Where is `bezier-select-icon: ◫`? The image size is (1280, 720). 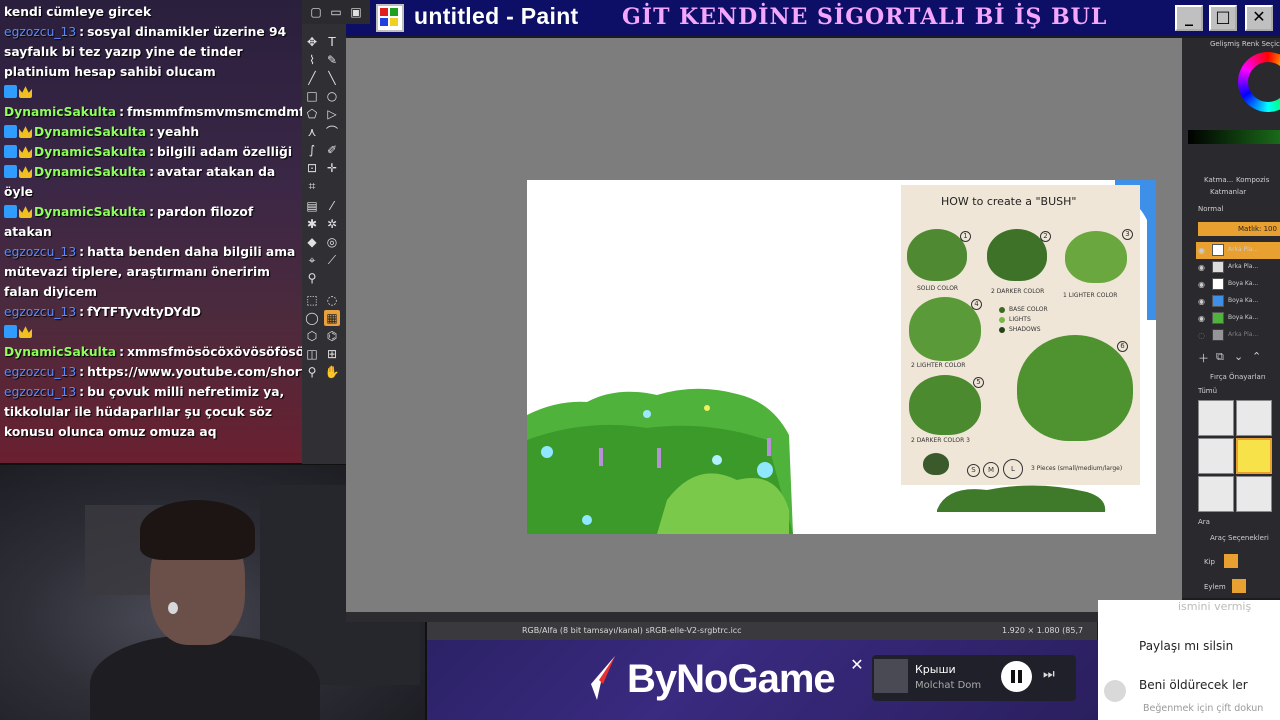
bezier-select-icon: ◫ is located at coordinates (312, 354).